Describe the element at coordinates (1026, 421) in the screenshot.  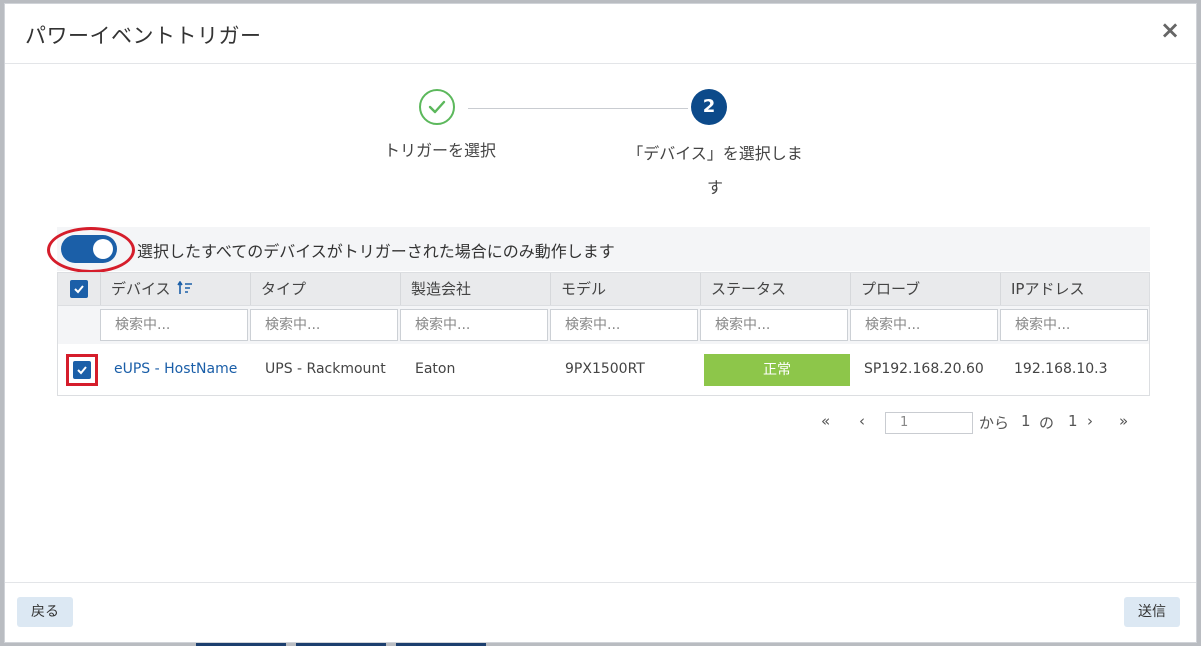
I see `pager-current: 1` at that location.